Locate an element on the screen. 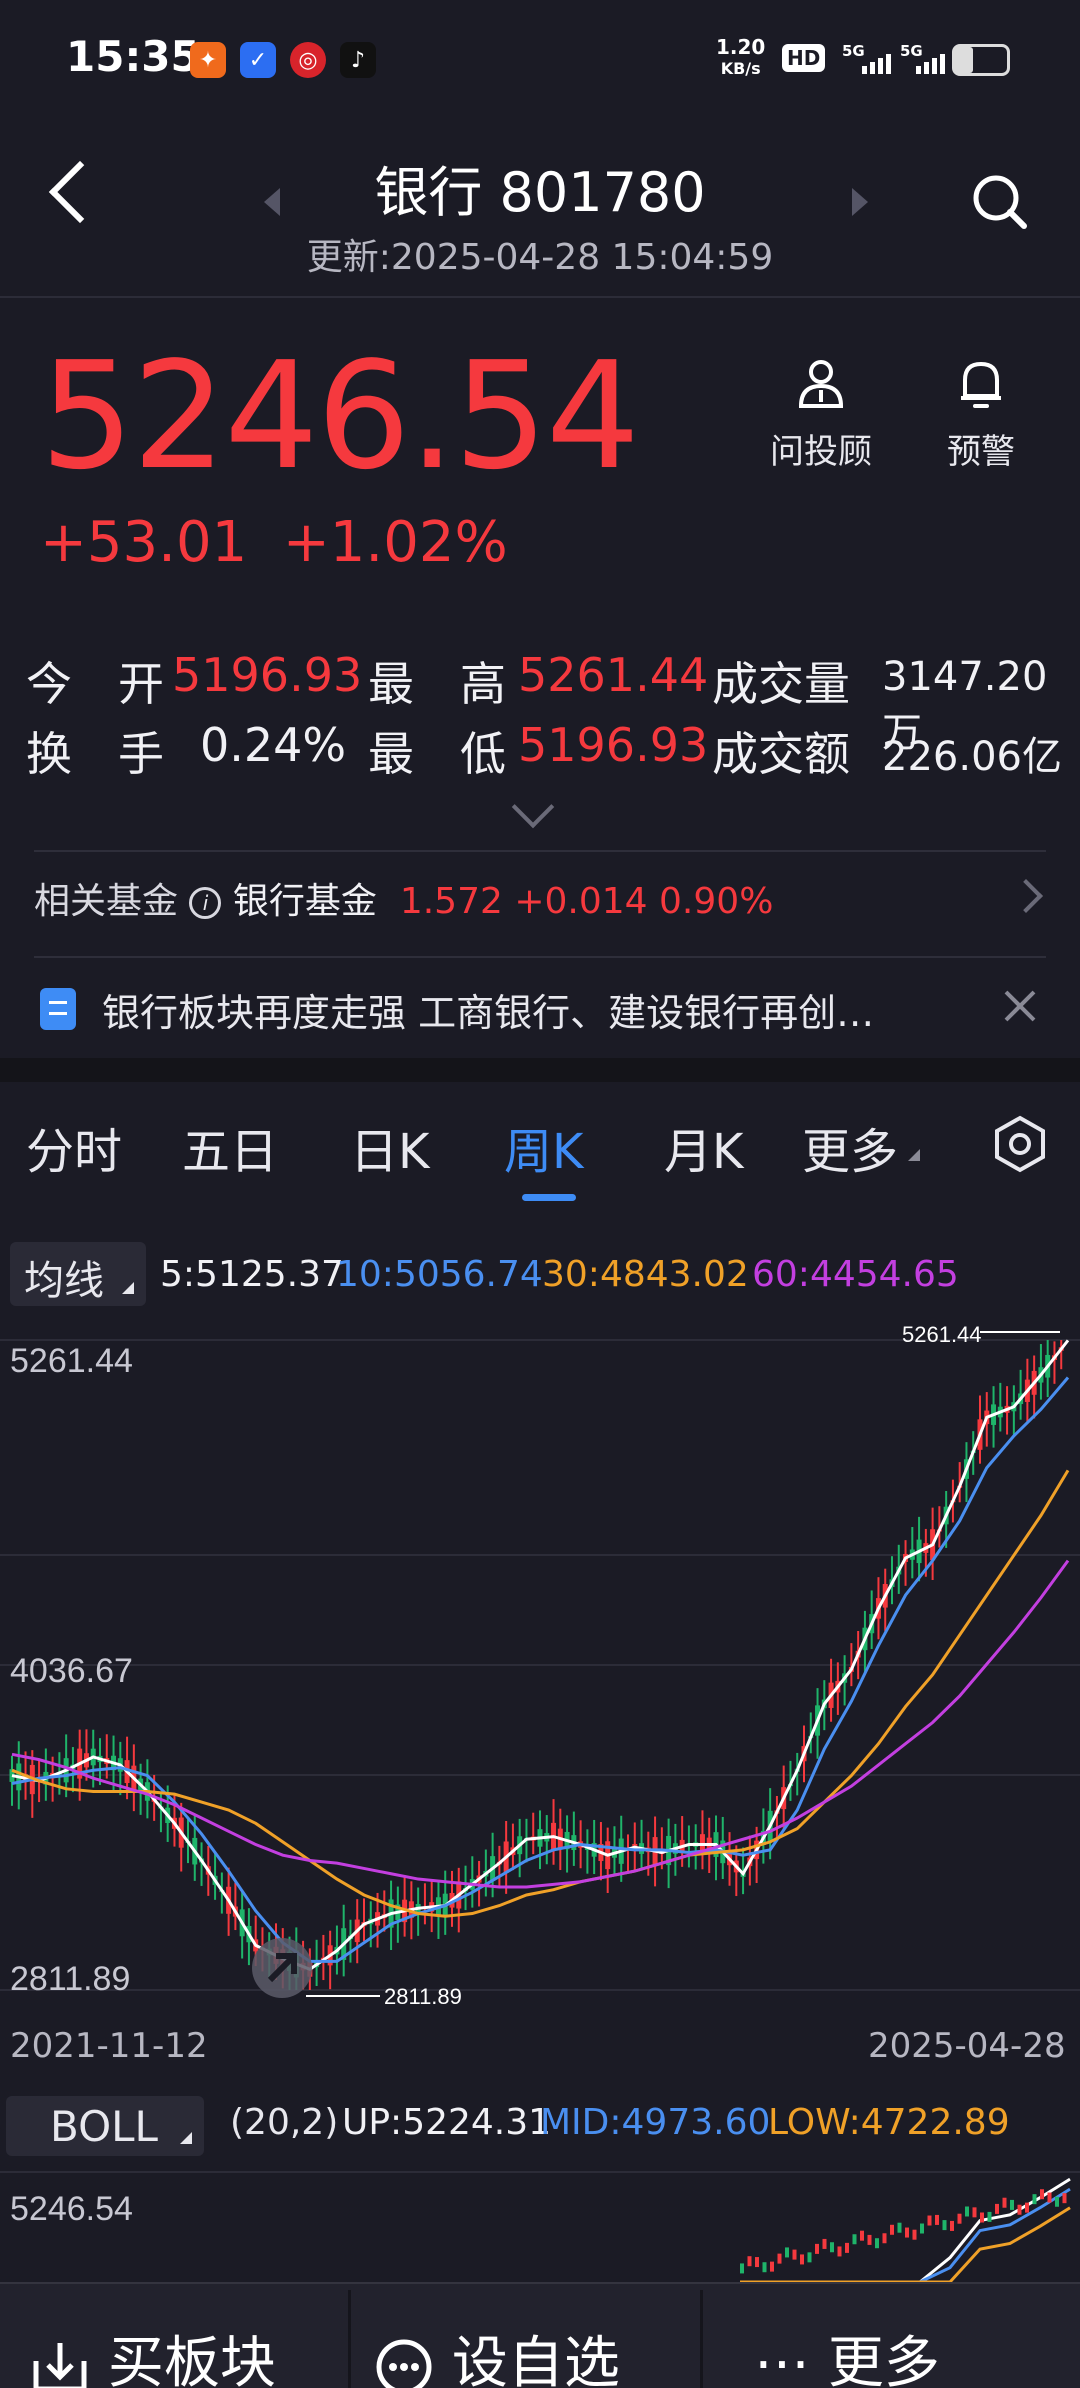  low-label: 最 低 is located at coordinates (437, 754).